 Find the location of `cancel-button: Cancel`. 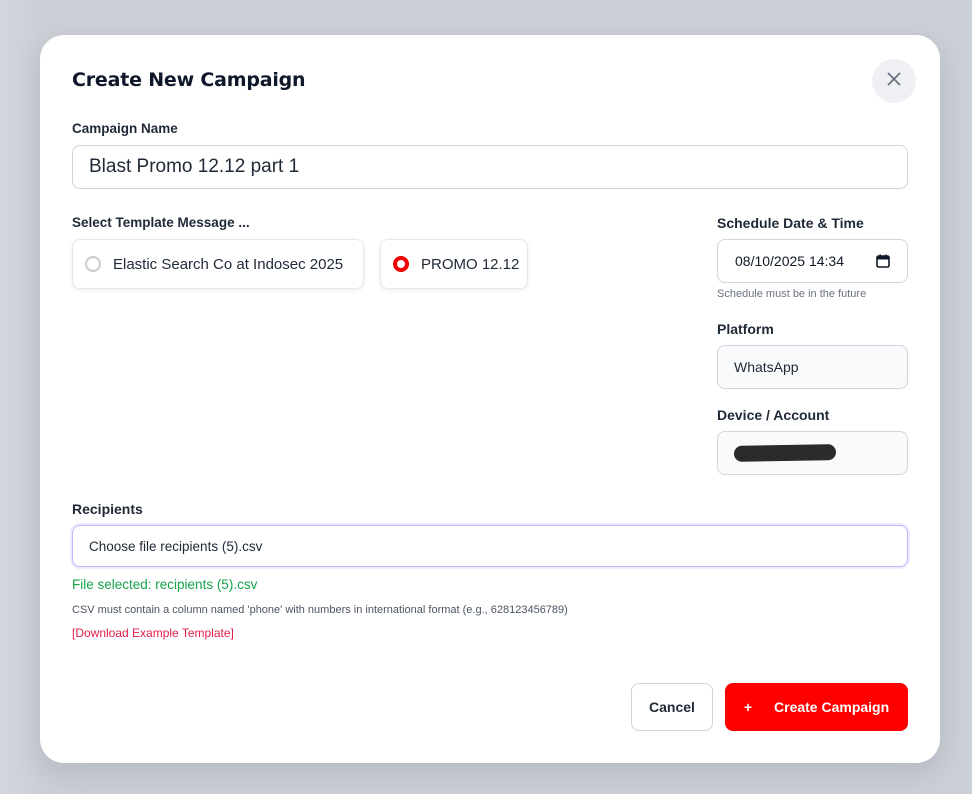

cancel-button: Cancel is located at coordinates (672, 707).